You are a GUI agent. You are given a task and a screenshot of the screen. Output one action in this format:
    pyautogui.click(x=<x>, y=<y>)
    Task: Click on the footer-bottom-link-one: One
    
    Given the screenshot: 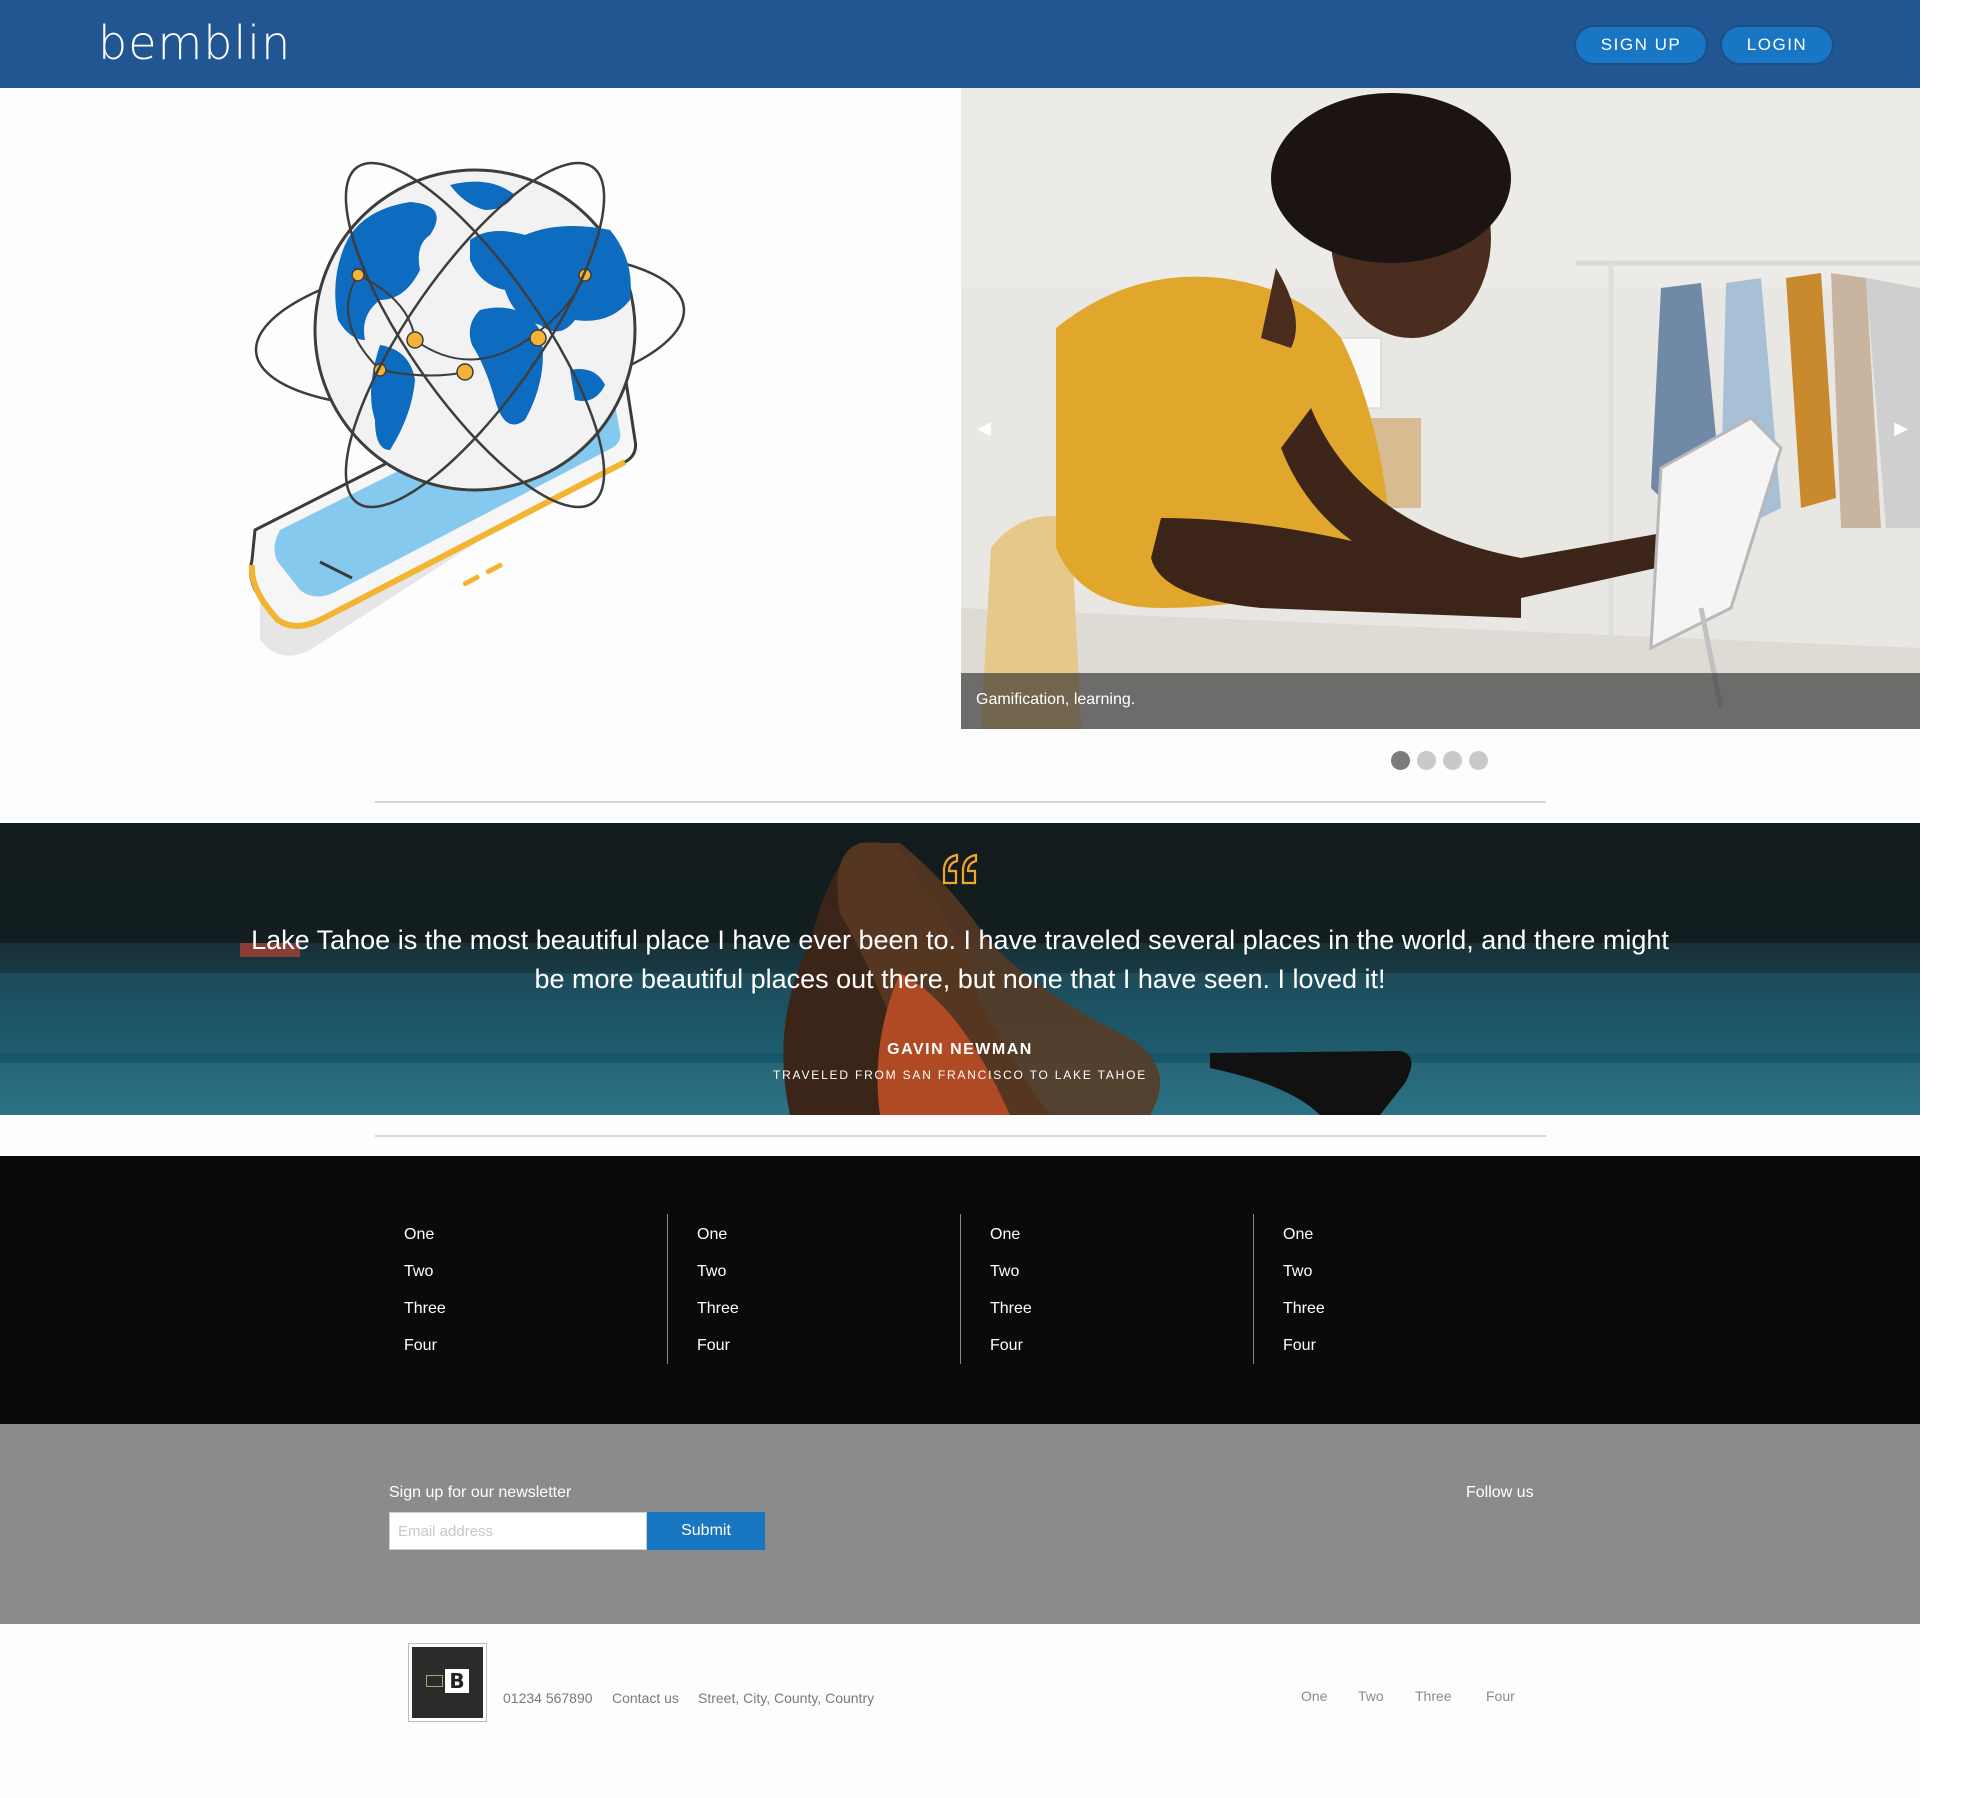 What is the action you would take?
    pyautogui.click(x=1314, y=1696)
    